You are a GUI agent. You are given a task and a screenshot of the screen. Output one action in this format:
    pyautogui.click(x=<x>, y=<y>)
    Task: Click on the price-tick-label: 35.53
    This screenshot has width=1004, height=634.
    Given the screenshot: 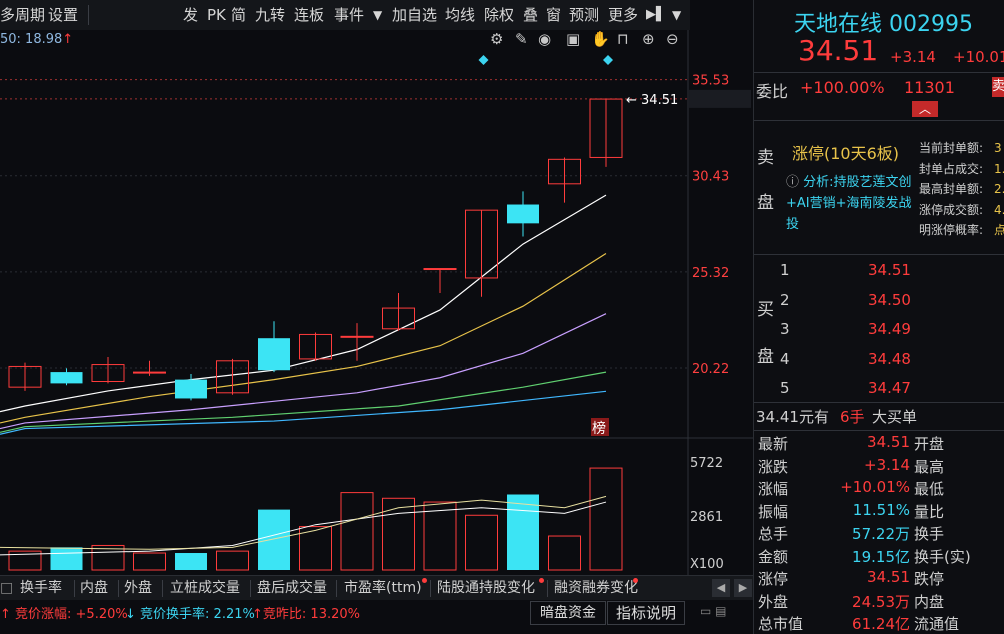 What is the action you would take?
    pyautogui.click(x=710, y=81)
    